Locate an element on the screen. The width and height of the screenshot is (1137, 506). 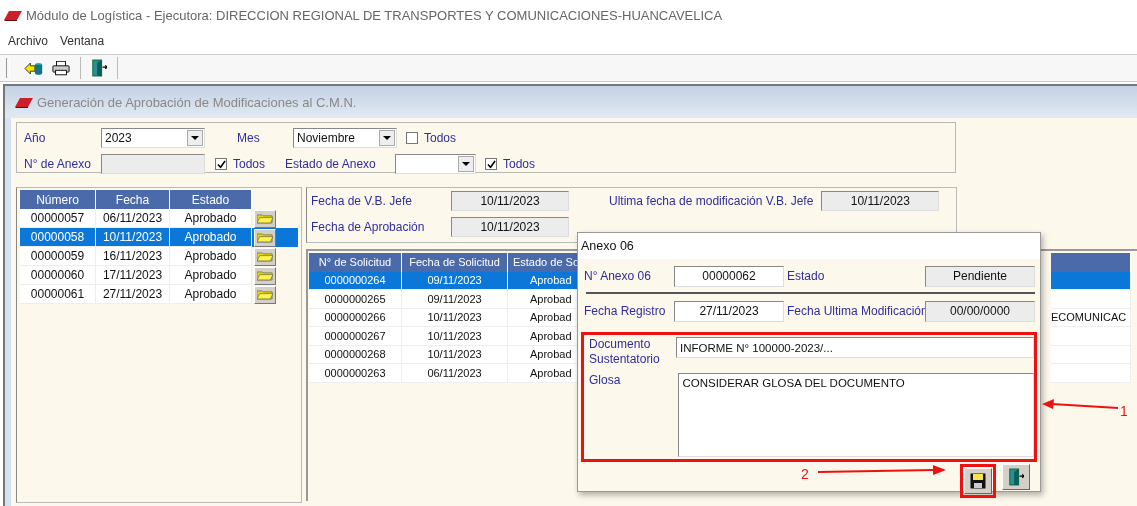
field-label: Estado de Anexo is located at coordinates (331, 164).